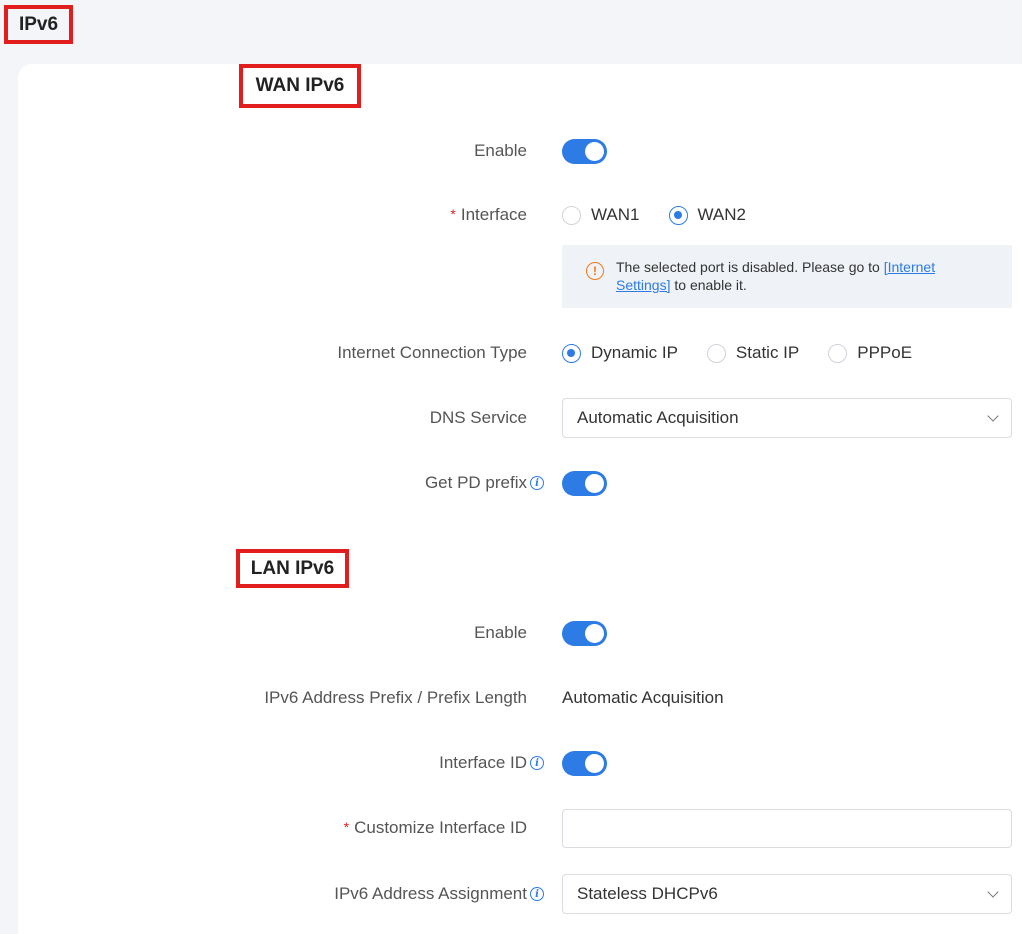 The image size is (1022, 934). I want to click on connection-type-radio-group: Dynamic IP Static IP PPPoE, so click(751, 353).